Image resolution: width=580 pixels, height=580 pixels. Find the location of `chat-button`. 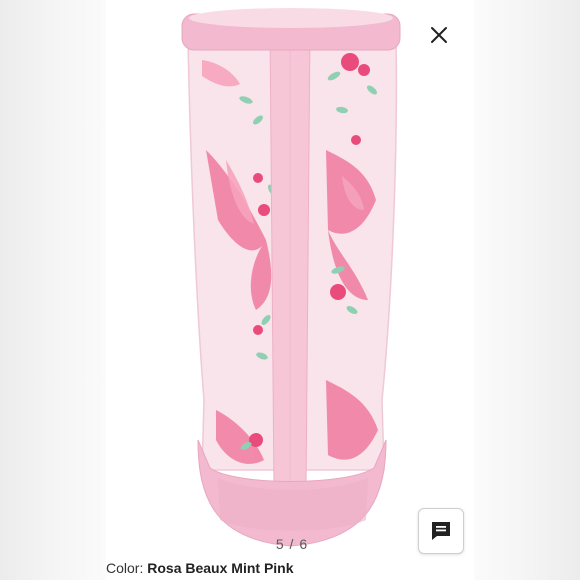

chat-button is located at coordinates (441, 531).